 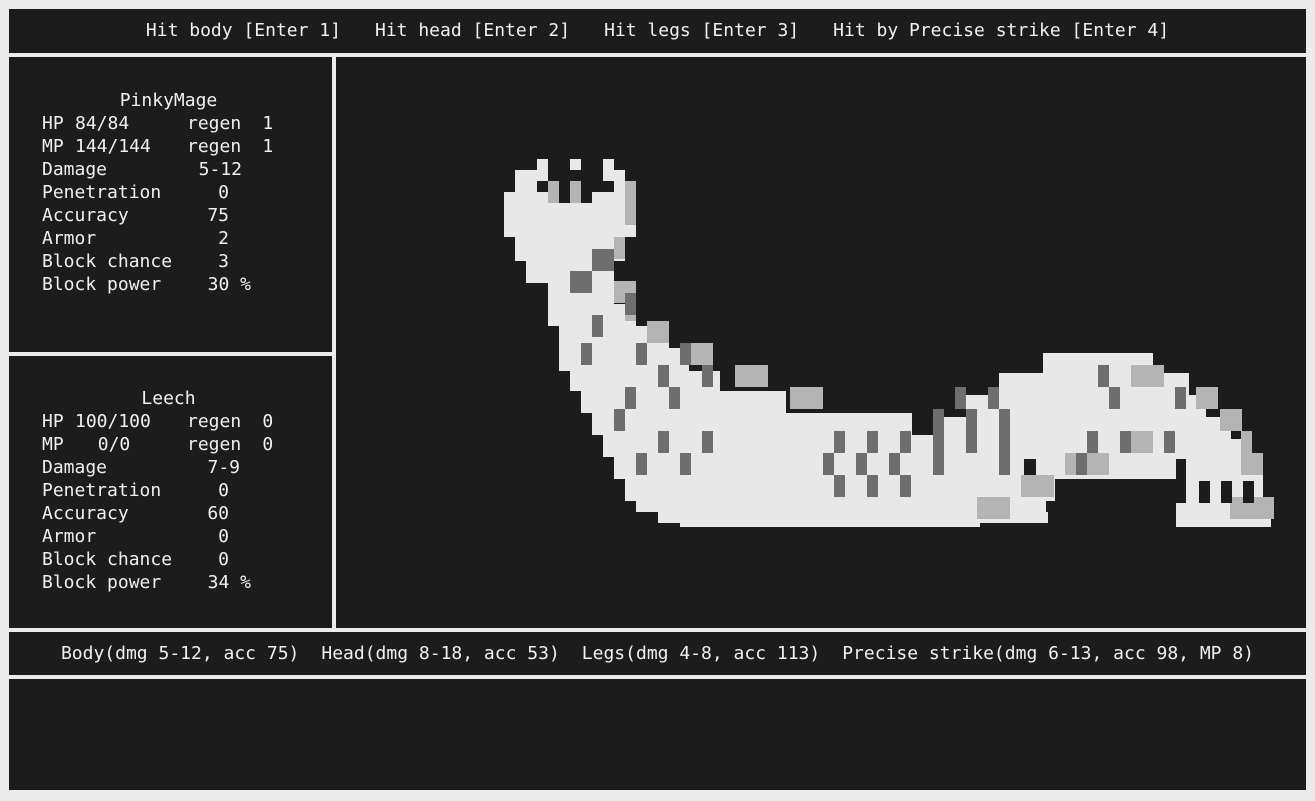 What do you see at coordinates (113, 421) in the screenshot?
I see `enemy-hp: 100/100` at bounding box center [113, 421].